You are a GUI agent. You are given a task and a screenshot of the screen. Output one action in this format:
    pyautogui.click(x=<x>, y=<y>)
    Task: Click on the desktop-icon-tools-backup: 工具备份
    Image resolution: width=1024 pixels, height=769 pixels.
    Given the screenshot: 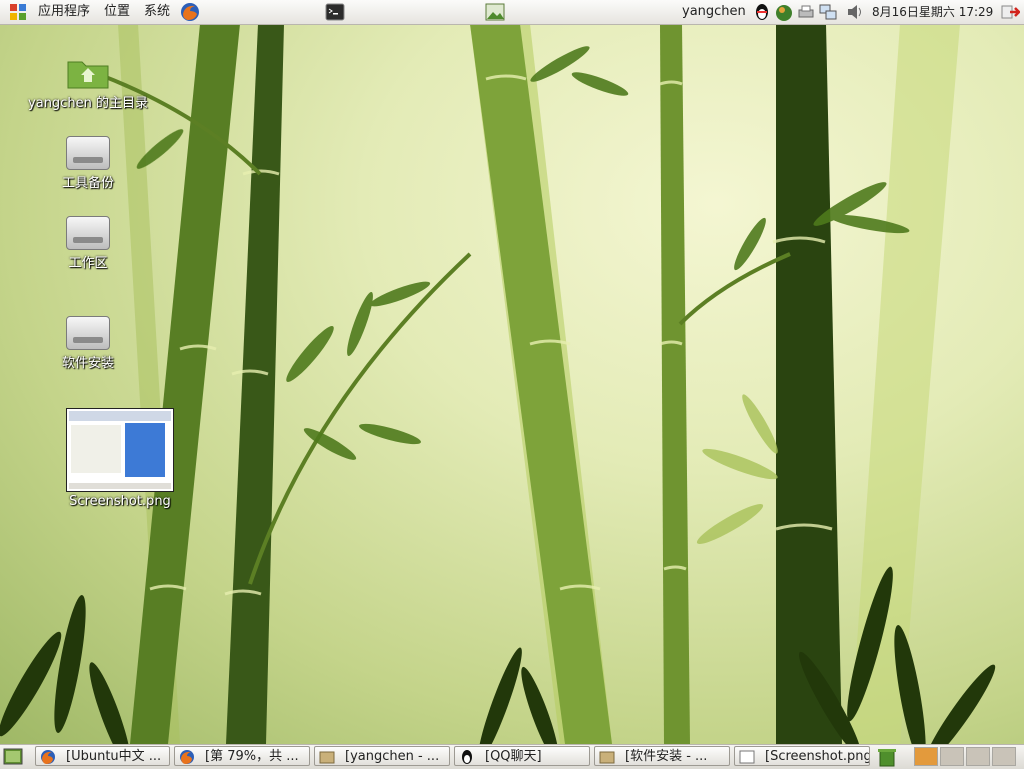 What is the action you would take?
    pyautogui.click(x=88, y=163)
    